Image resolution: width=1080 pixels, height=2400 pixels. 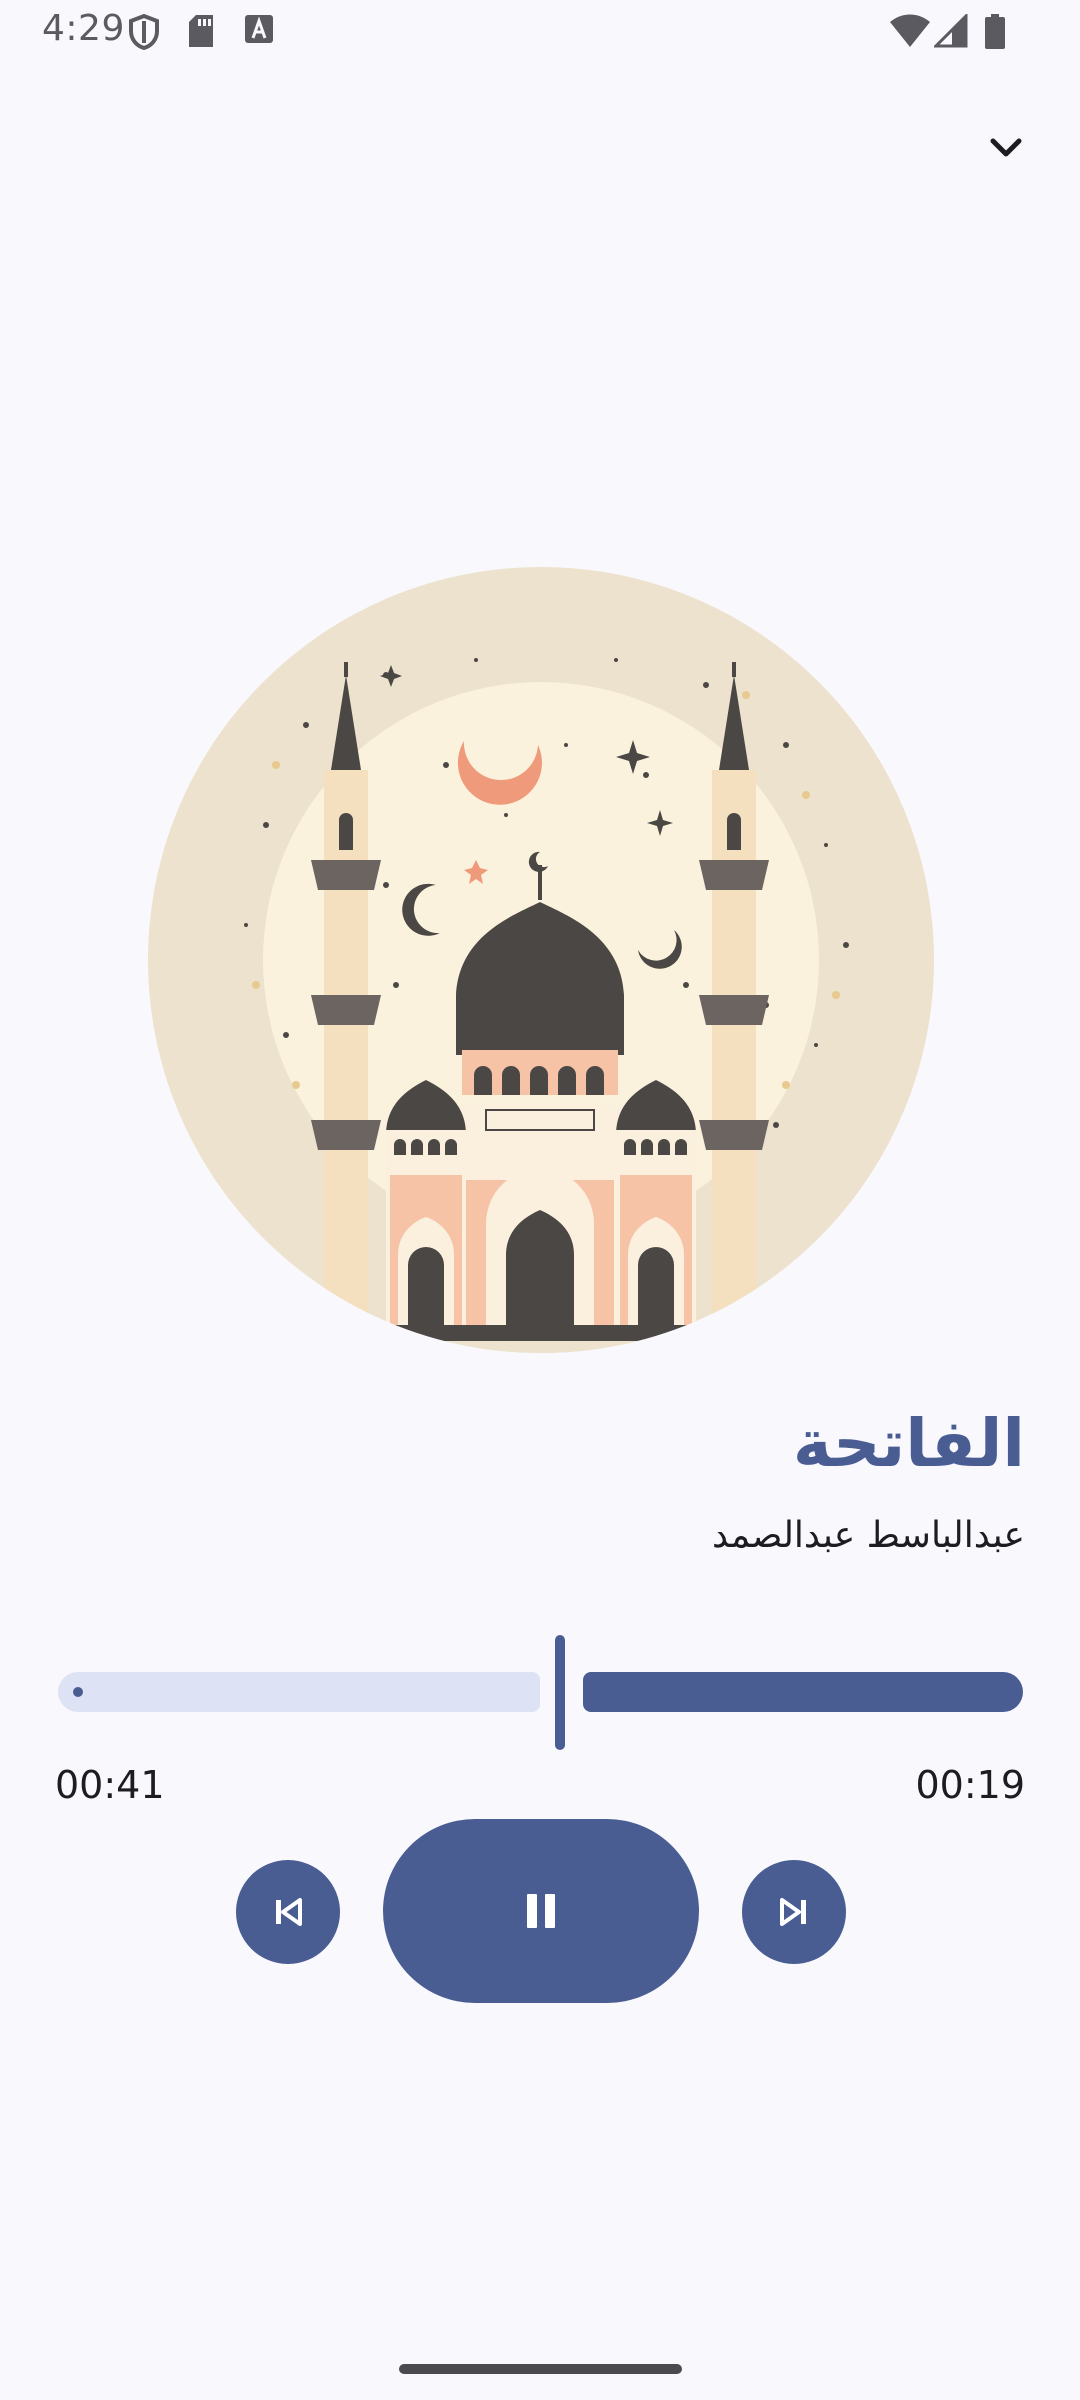 What do you see at coordinates (540, 2369) in the screenshot?
I see `home-indicator` at bounding box center [540, 2369].